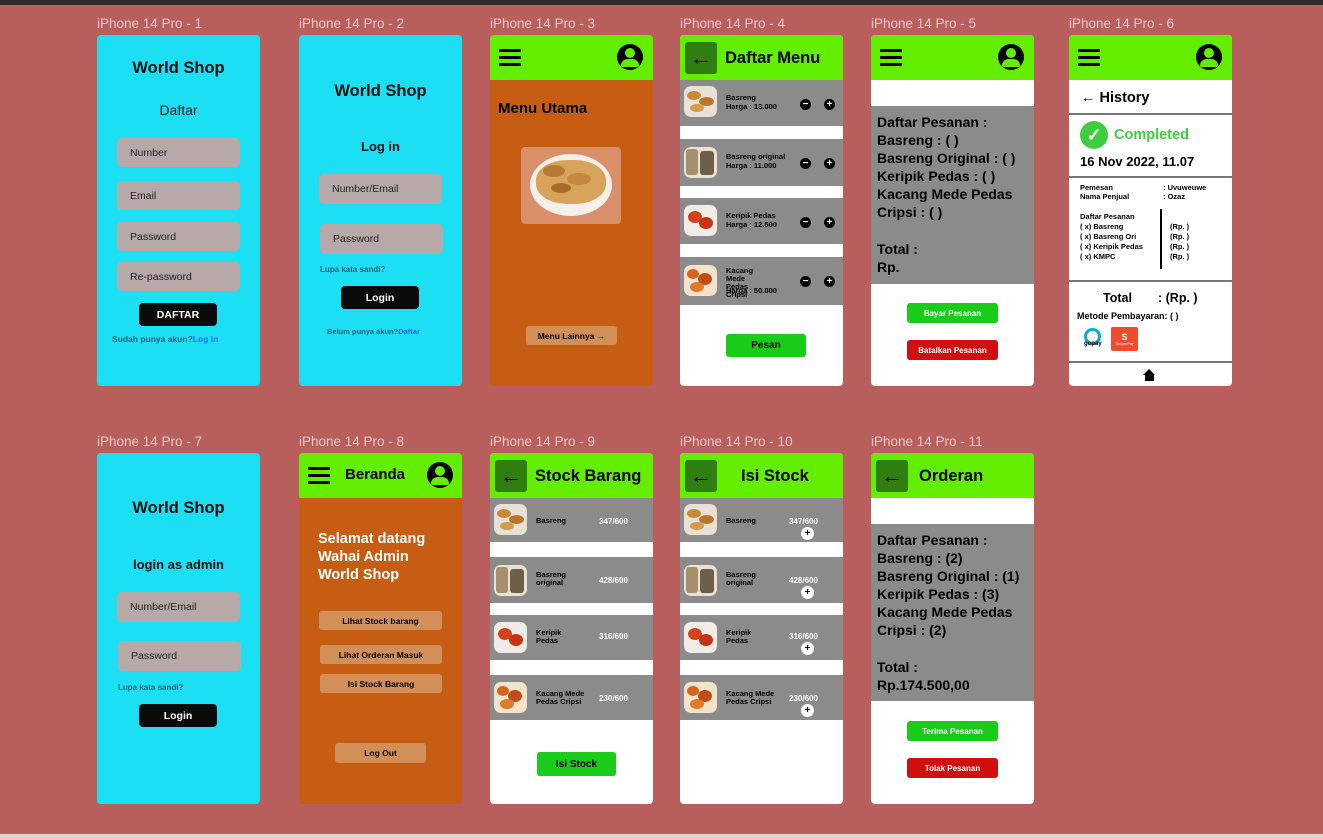 The width and height of the screenshot is (1323, 838). I want to click on frame-label-6: iPhone 14 Pro - 6, so click(1121, 23).